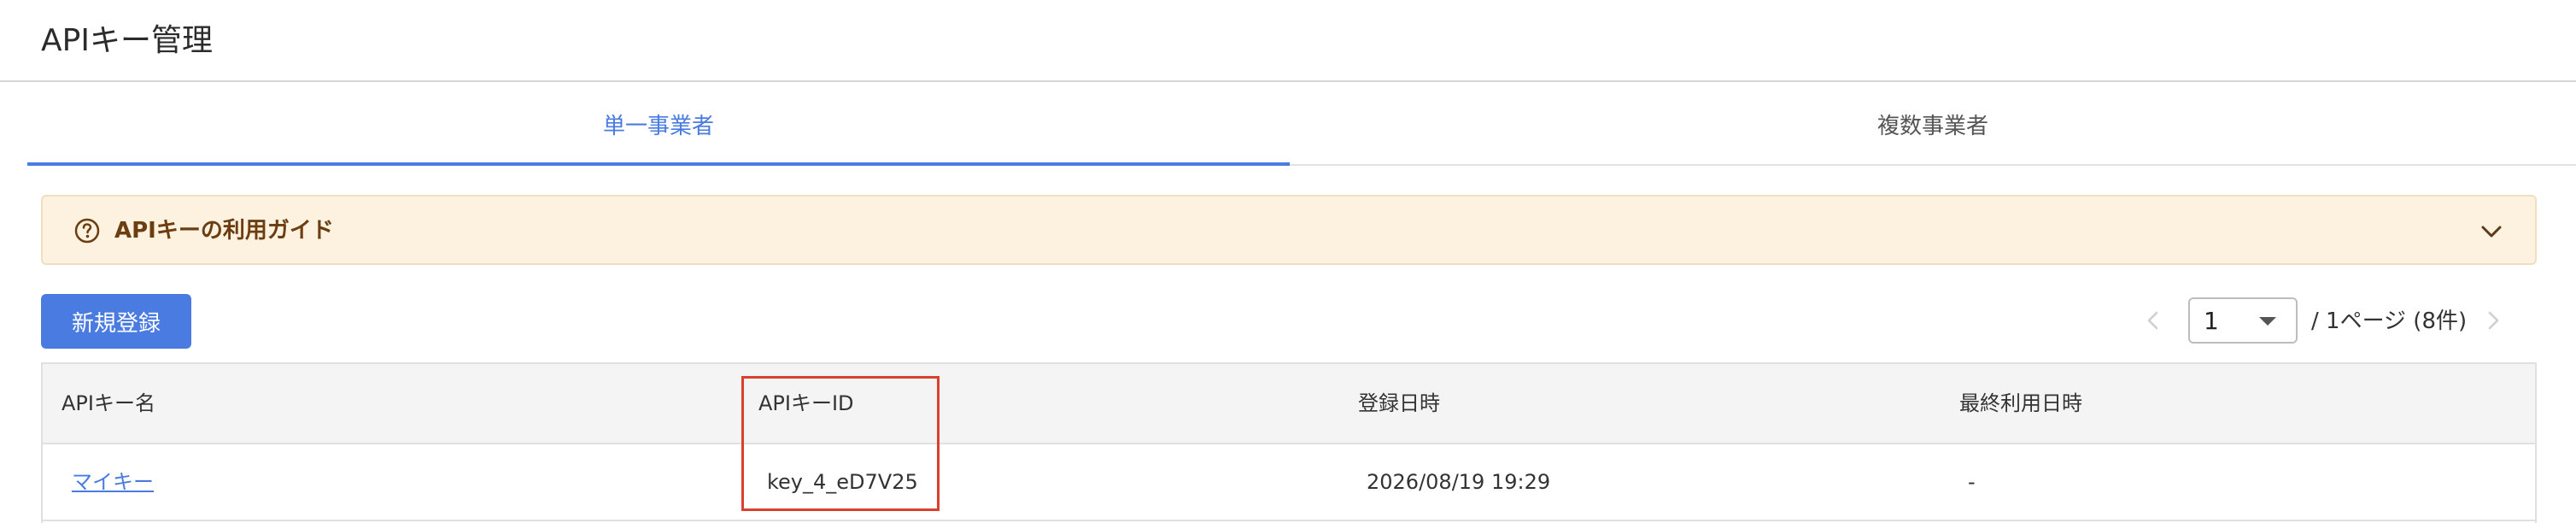  What do you see at coordinates (87, 231) in the screenshot?
I see `help-circle-icon` at bounding box center [87, 231].